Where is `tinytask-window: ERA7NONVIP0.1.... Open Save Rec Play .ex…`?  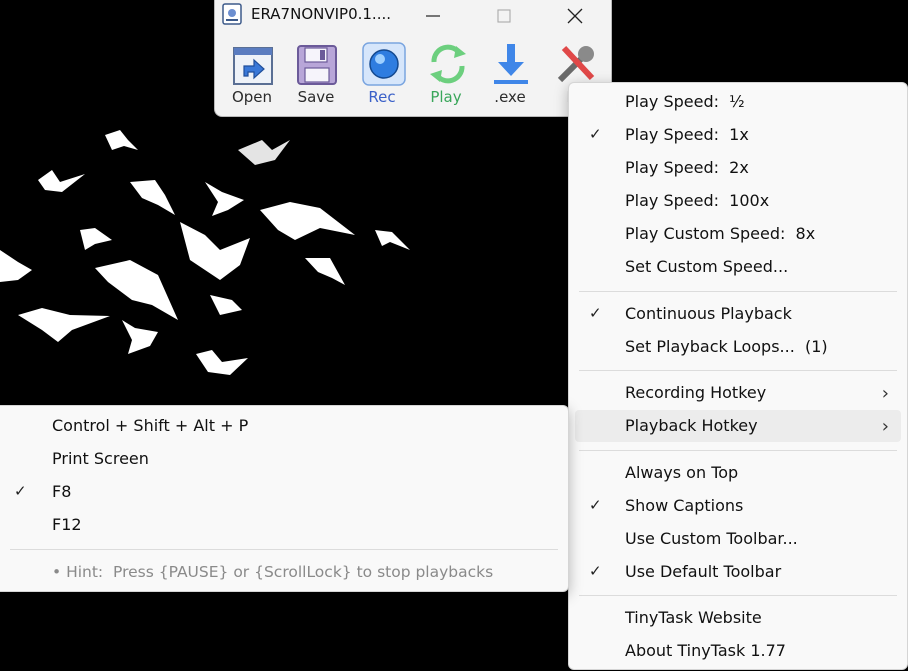 tinytask-window: ERA7NONVIP0.1.... Open Save Rec Play .ex… is located at coordinates (413, 58).